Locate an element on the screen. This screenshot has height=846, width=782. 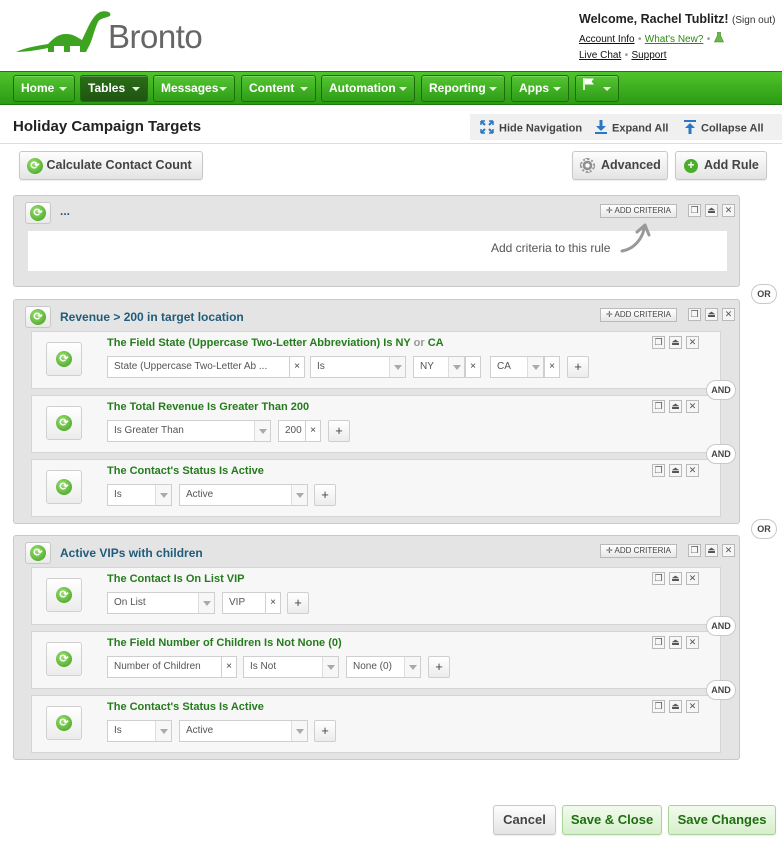
sign-out-link: (Sign out) is located at coordinates (753, 20).